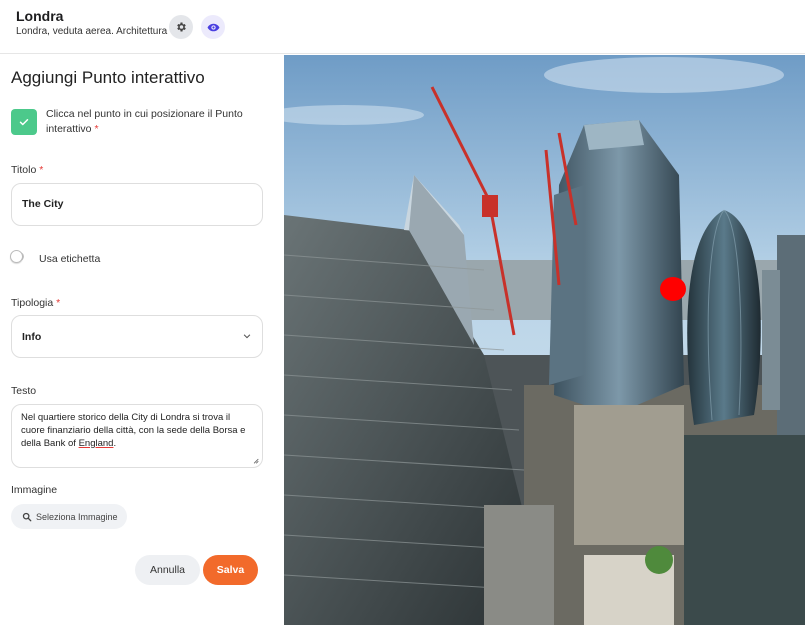  I want to click on search-icon, so click(27, 516).